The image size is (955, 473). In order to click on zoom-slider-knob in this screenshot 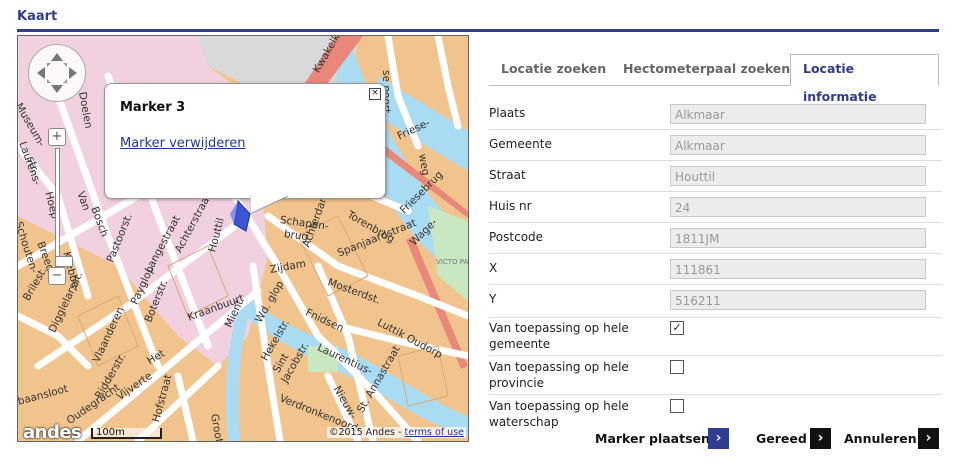, I will do `click(64, 261)`.